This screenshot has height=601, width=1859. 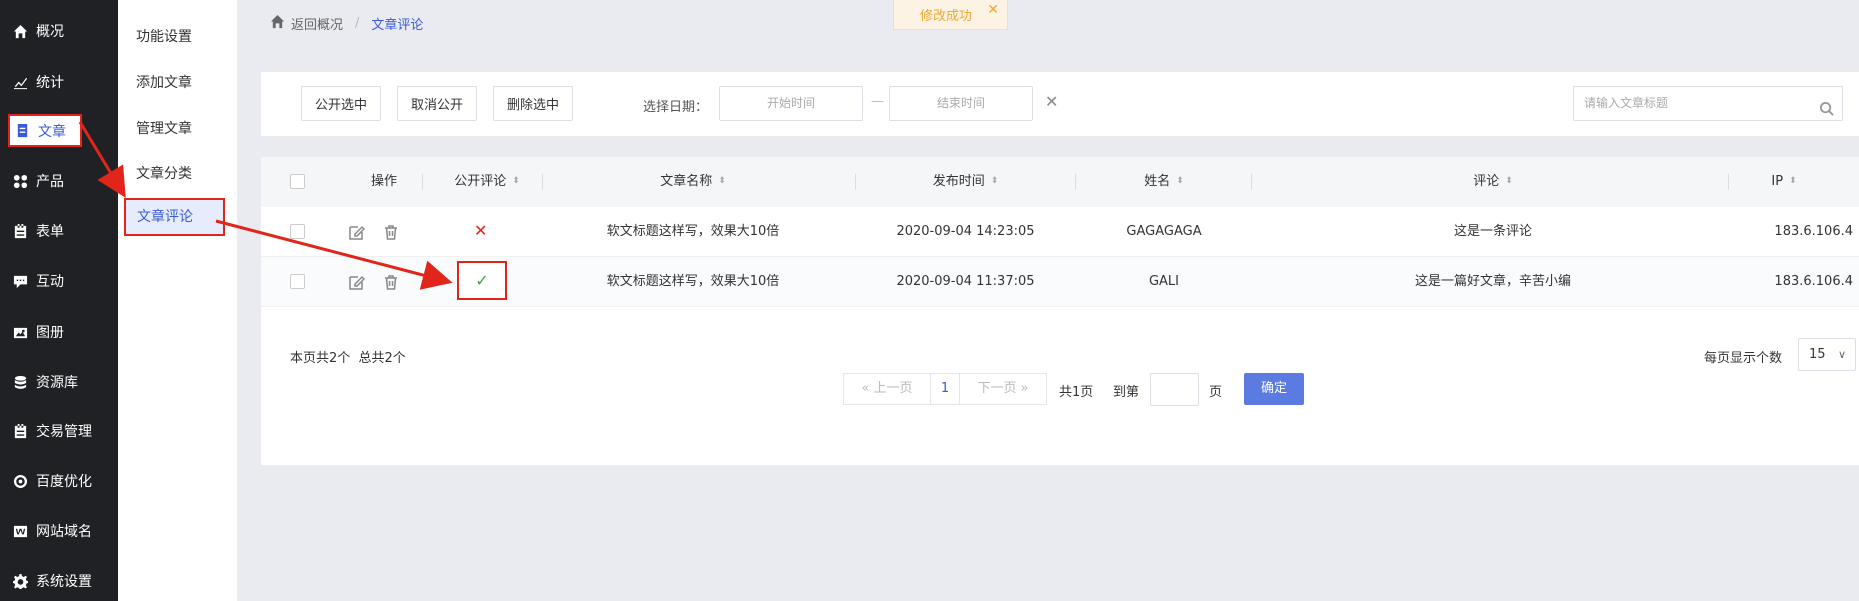 I want to click on sidebar-item-stats: 统计, so click(x=59, y=82).